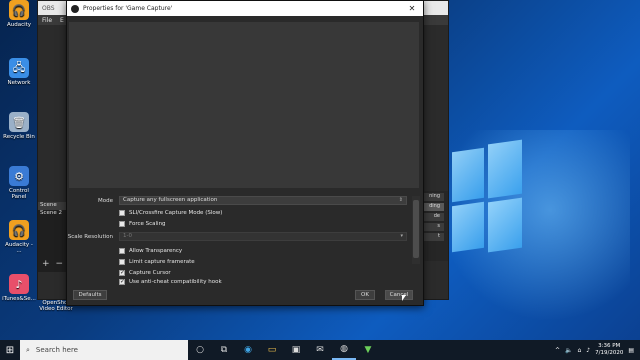 The height and width of the screenshot is (360, 640). I want to click on scale-resolution-value: 1-0, so click(127, 236).